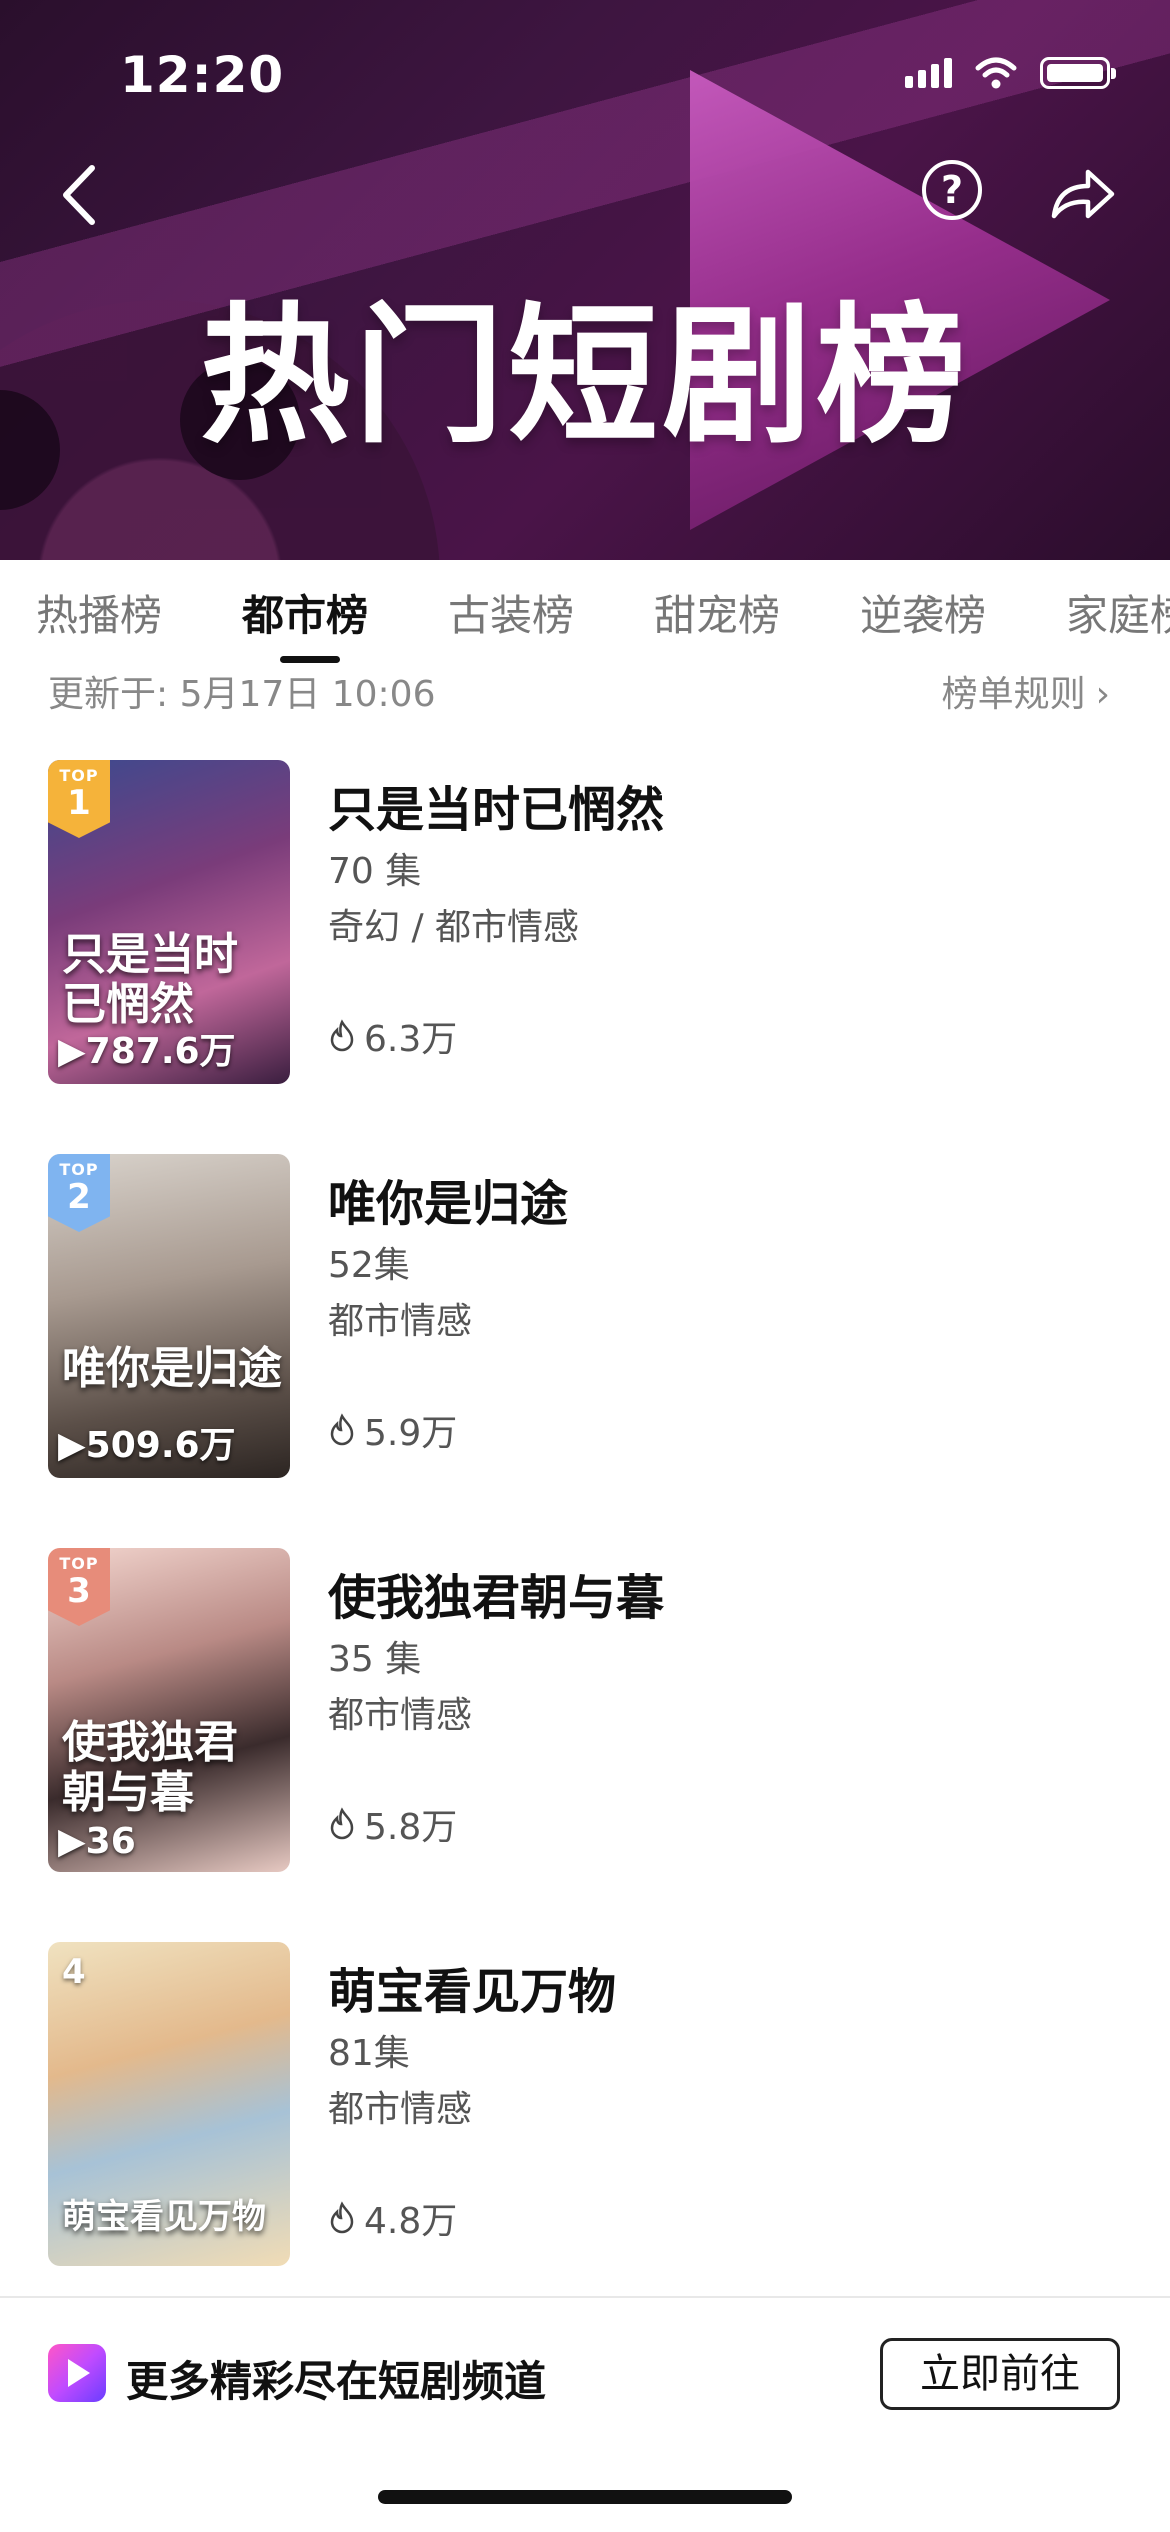 Image resolution: width=1170 pixels, height=2532 pixels. I want to click on status-time: 12:20, so click(202, 75).